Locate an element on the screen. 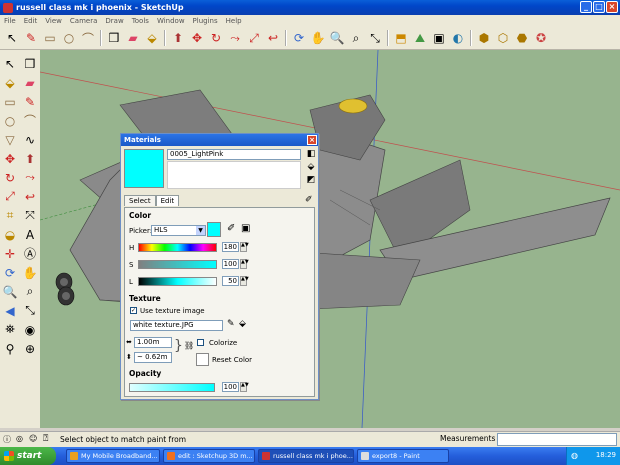 This screenshot has width=620, height=465. opacity-slider is located at coordinates (172, 387).